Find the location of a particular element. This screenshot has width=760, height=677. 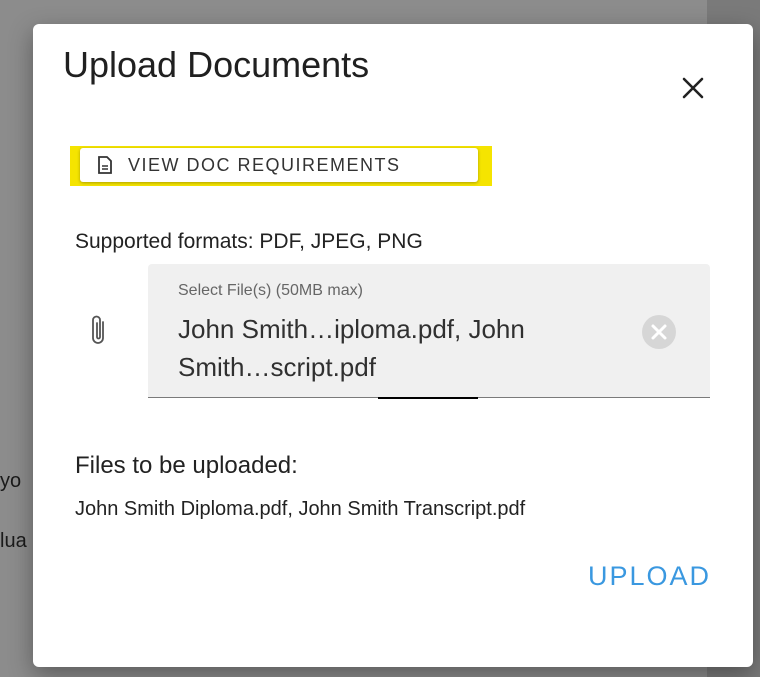

upload-button: UPLOAD is located at coordinates (626, 576).